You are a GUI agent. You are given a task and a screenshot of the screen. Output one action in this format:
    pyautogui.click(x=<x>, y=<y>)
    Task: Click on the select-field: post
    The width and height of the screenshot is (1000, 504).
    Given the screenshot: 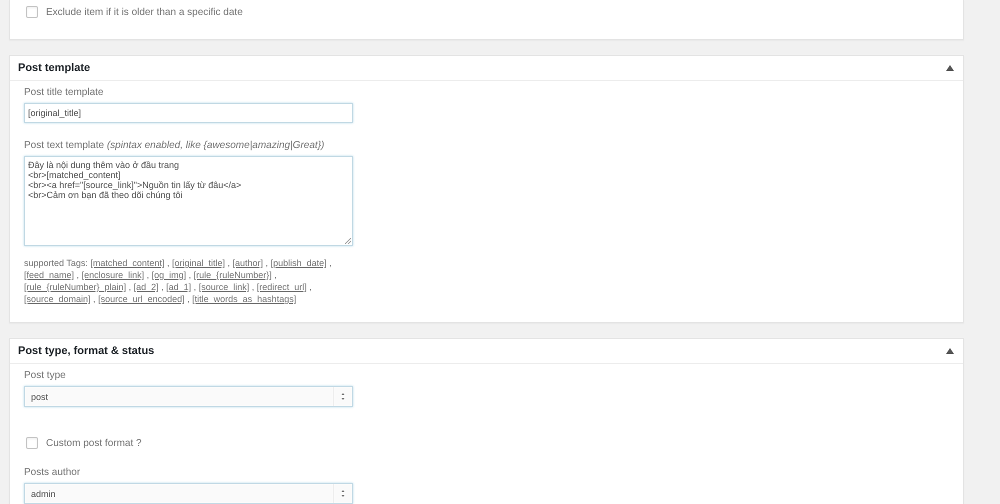 What is the action you would take?
    pyautogui.click(x=188, y=396)
    